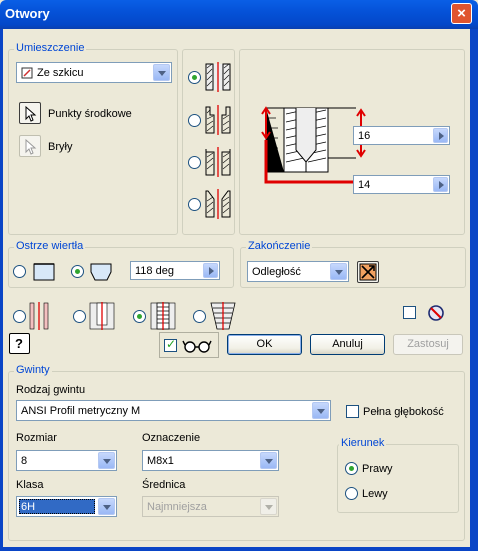  Describe the element at coordinates (194, 77) in the screenshot. I see `hole-type-drilled-radio` at that location.